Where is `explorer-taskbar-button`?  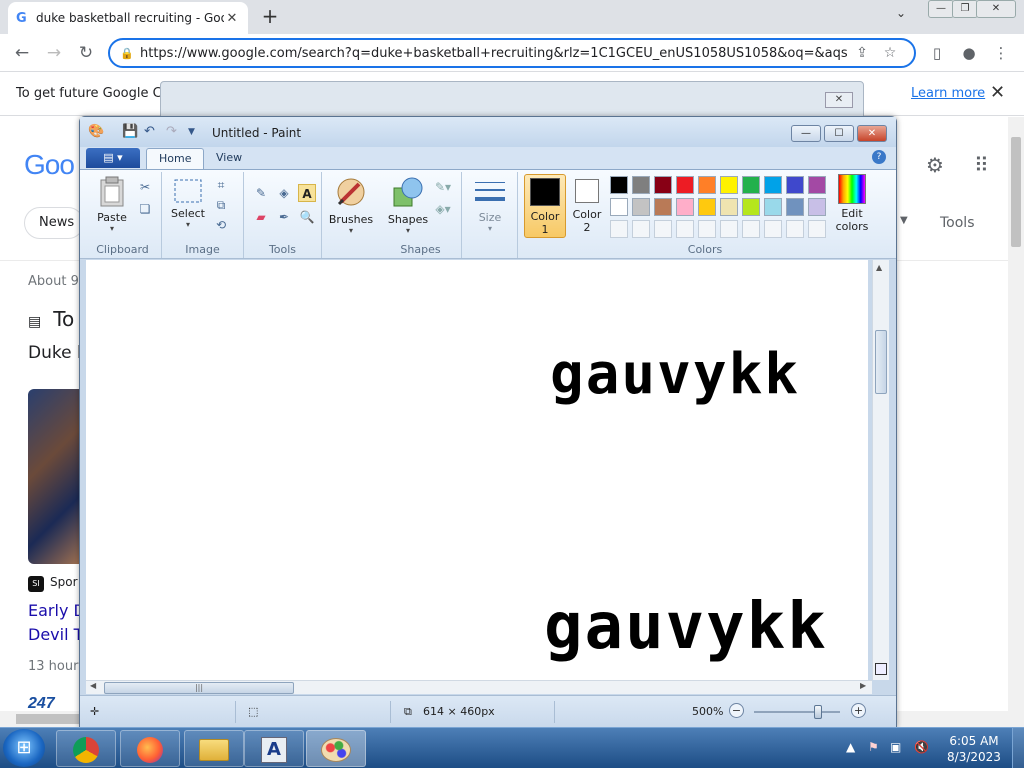
explorer-taskbar-button is located at coordinates (214, 748).